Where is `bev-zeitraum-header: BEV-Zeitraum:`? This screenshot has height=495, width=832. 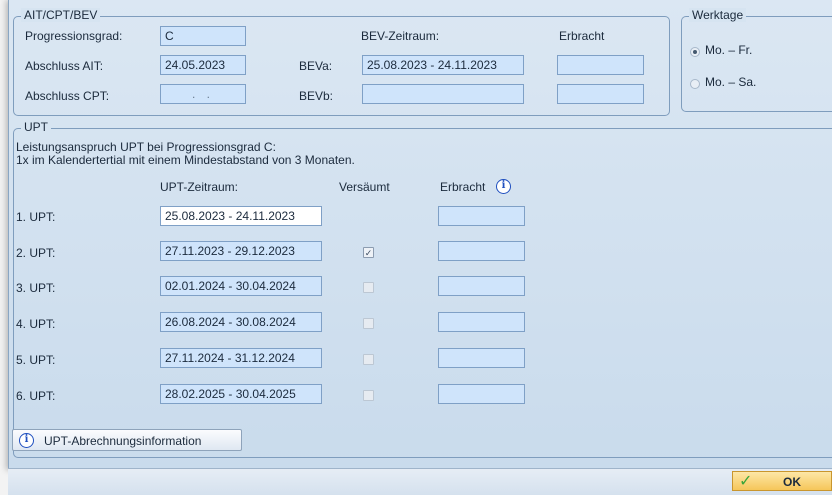
bev-zeitraum-header: BEV-Zeitraum: is located at coordinates (400, 36).